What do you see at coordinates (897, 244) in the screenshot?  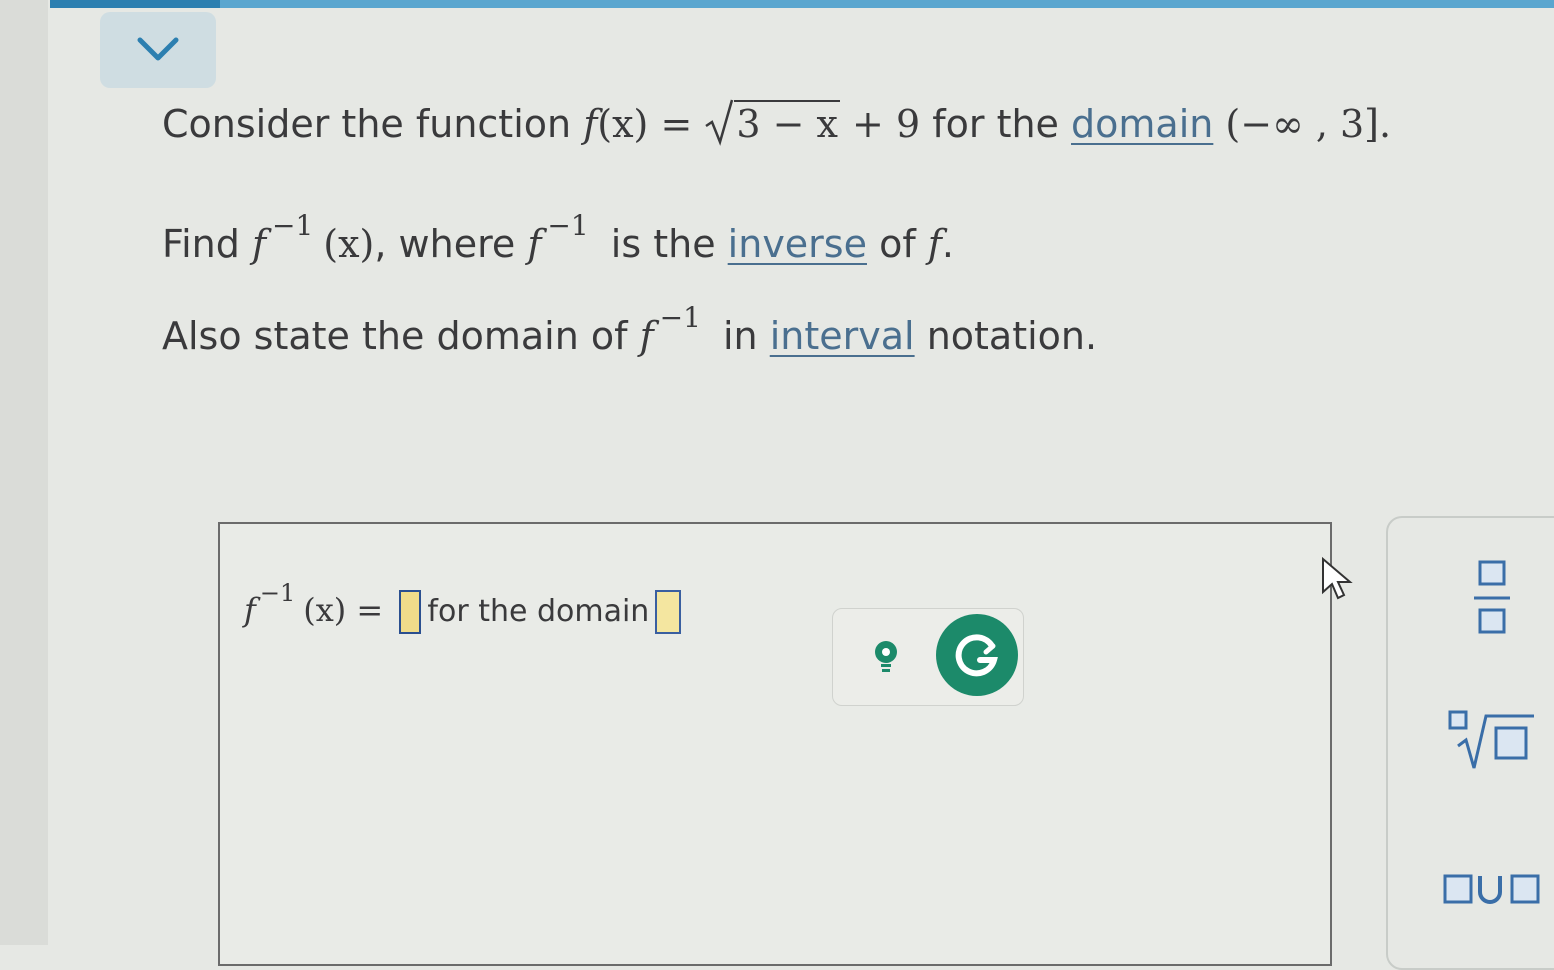 I see `question-text: of` at bounding box center [897, 244].